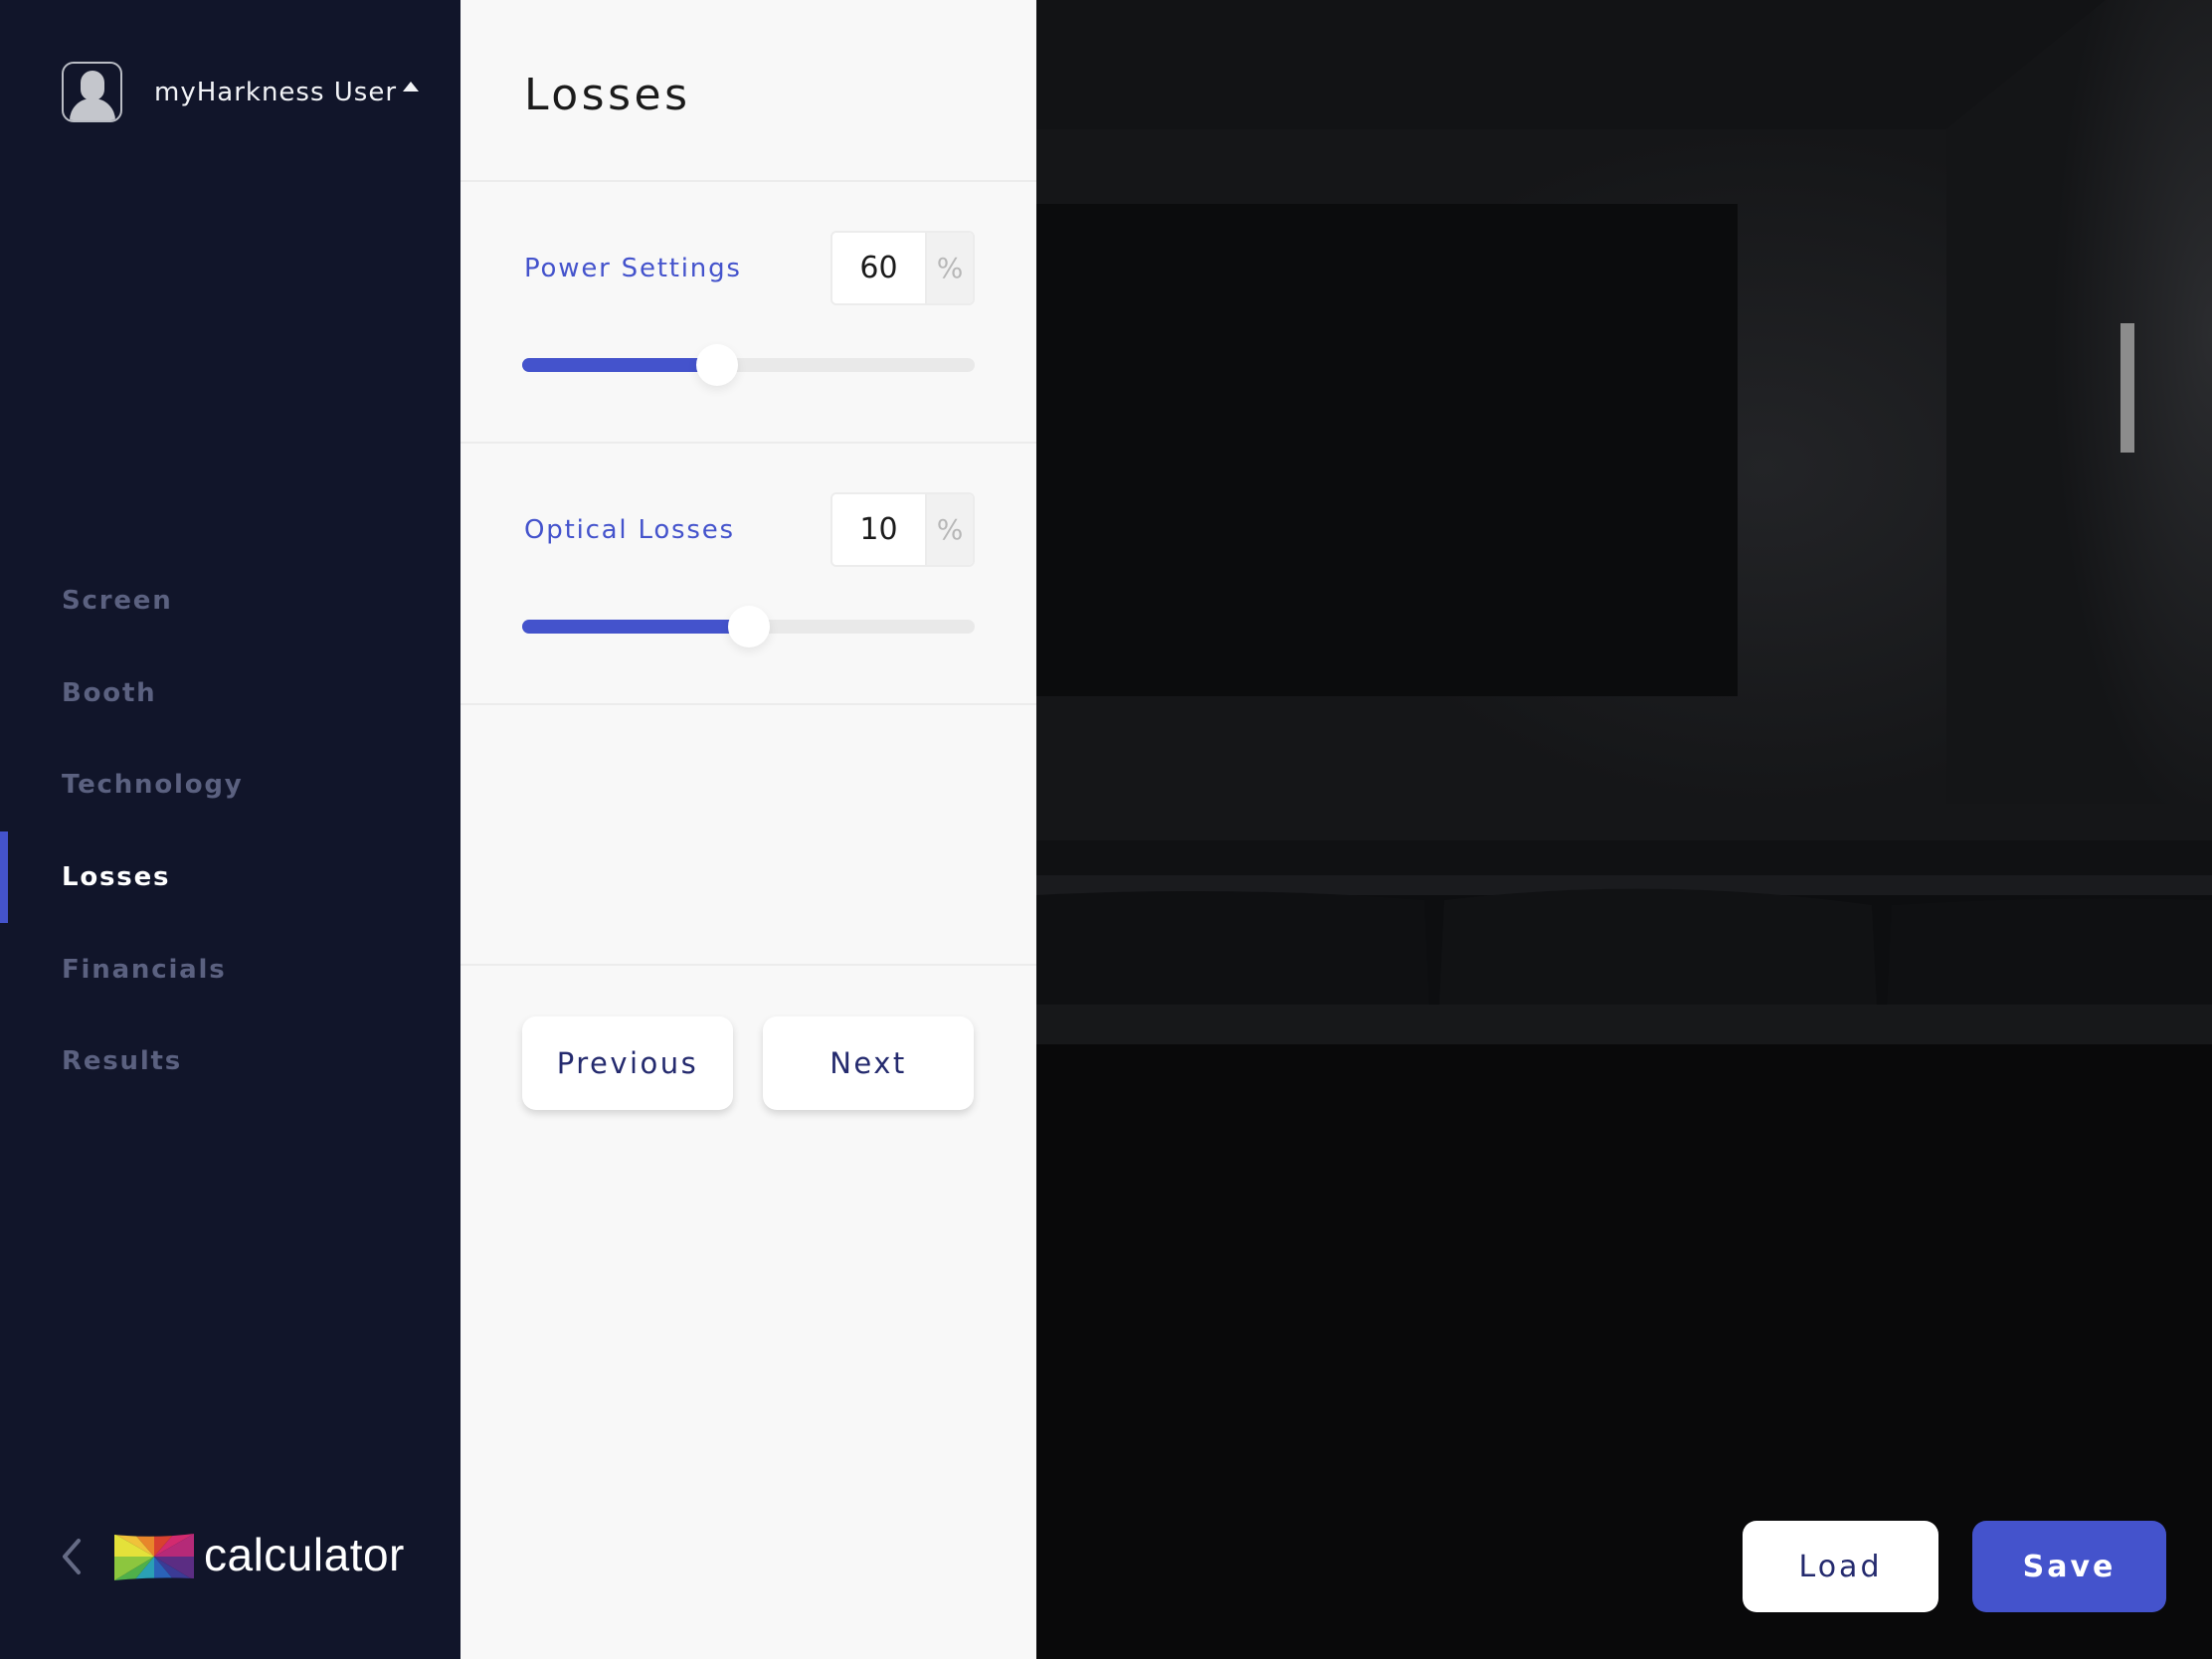 The image size is (2212, 1659). Describe the element at coordinates (230, 969) in the screenshot. I see `sidebar-item-financials: Financials` at that location.